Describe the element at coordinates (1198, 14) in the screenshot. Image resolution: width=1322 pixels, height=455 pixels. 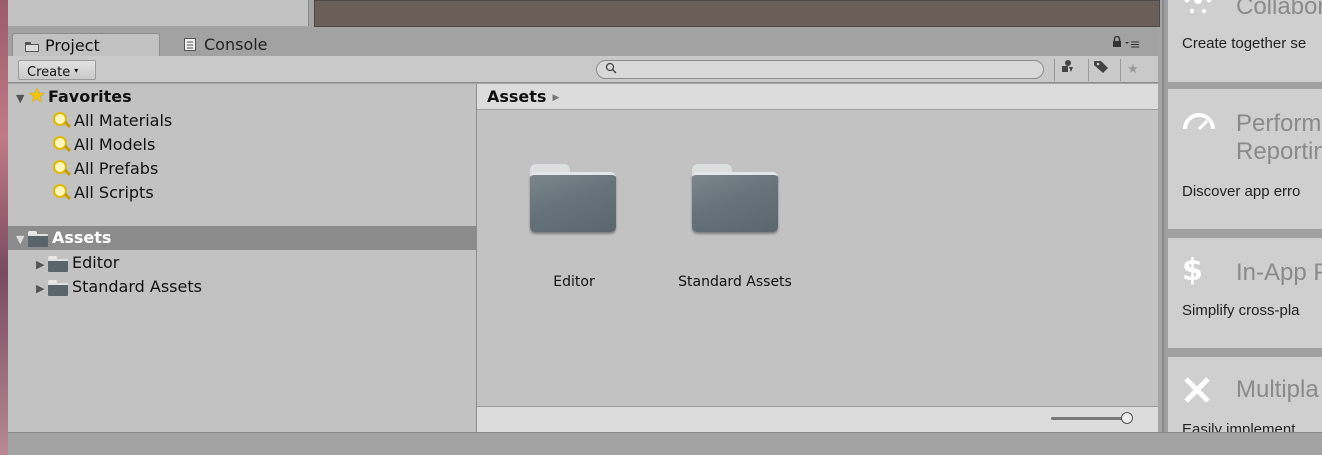
I see `collaborate-icon` at that location.